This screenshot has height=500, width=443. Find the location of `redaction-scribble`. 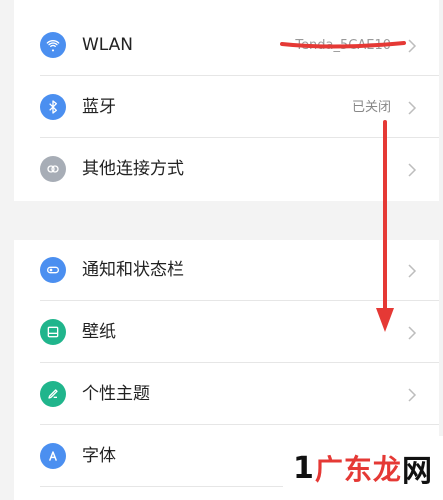

redaction-scribble is located at coordinates (343, 45).